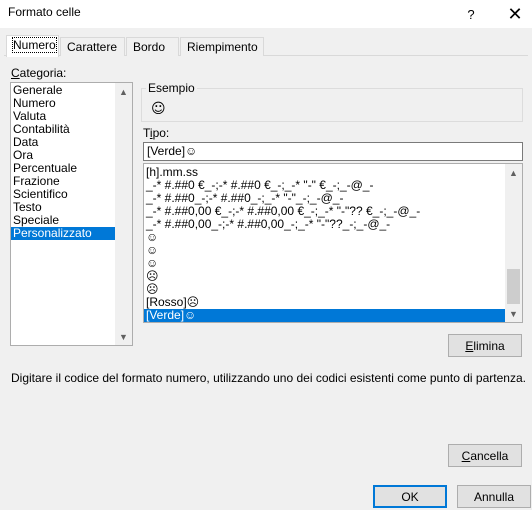 The height and width of the screenshot is (510, 532). I want to click on esempio-group, so click(332, 105).